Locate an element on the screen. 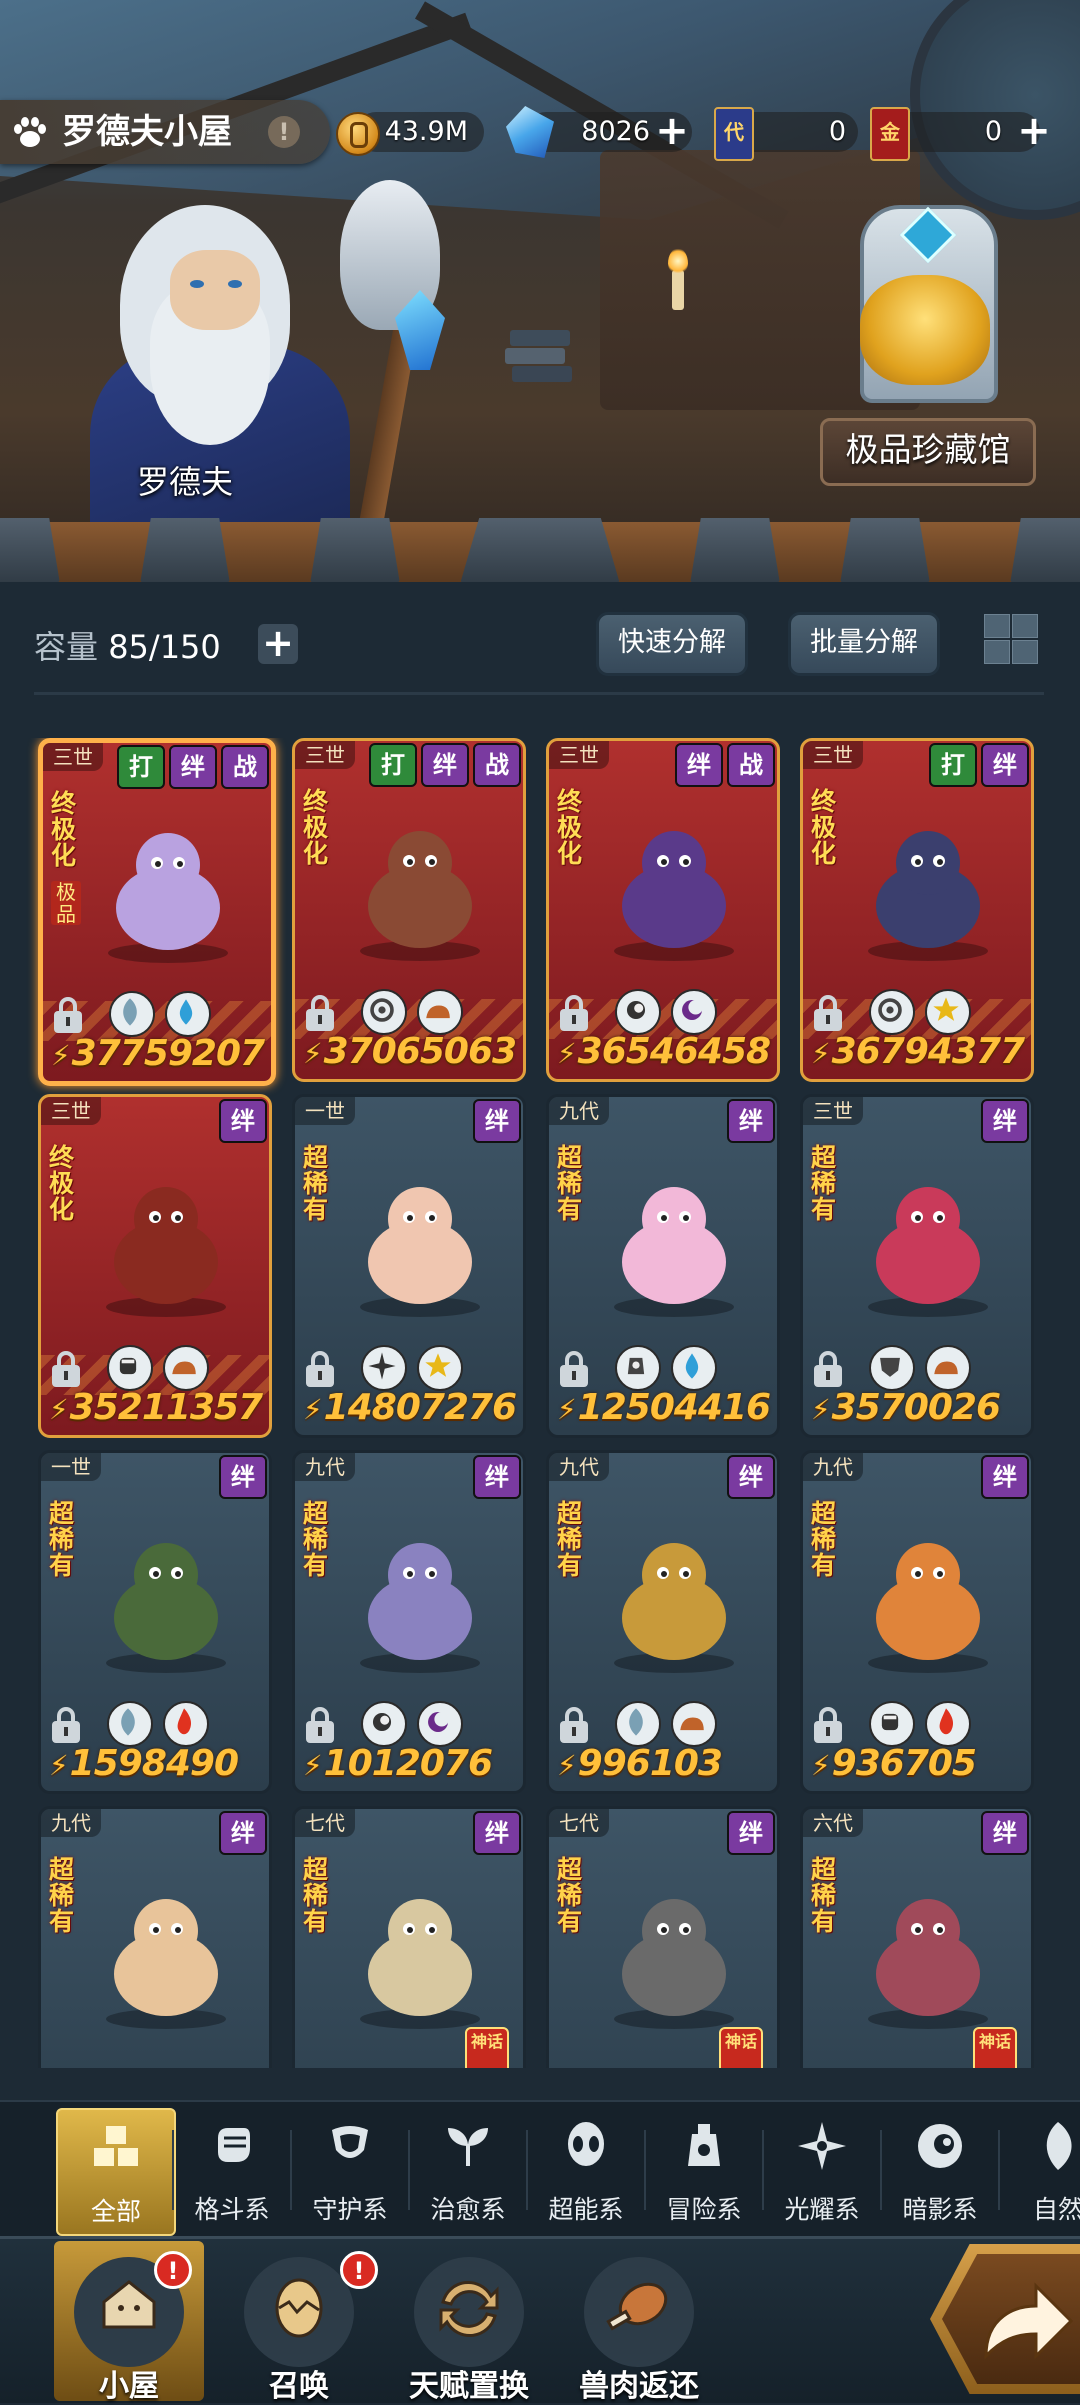  info-icon: ! is located at coordinates (284, 132).